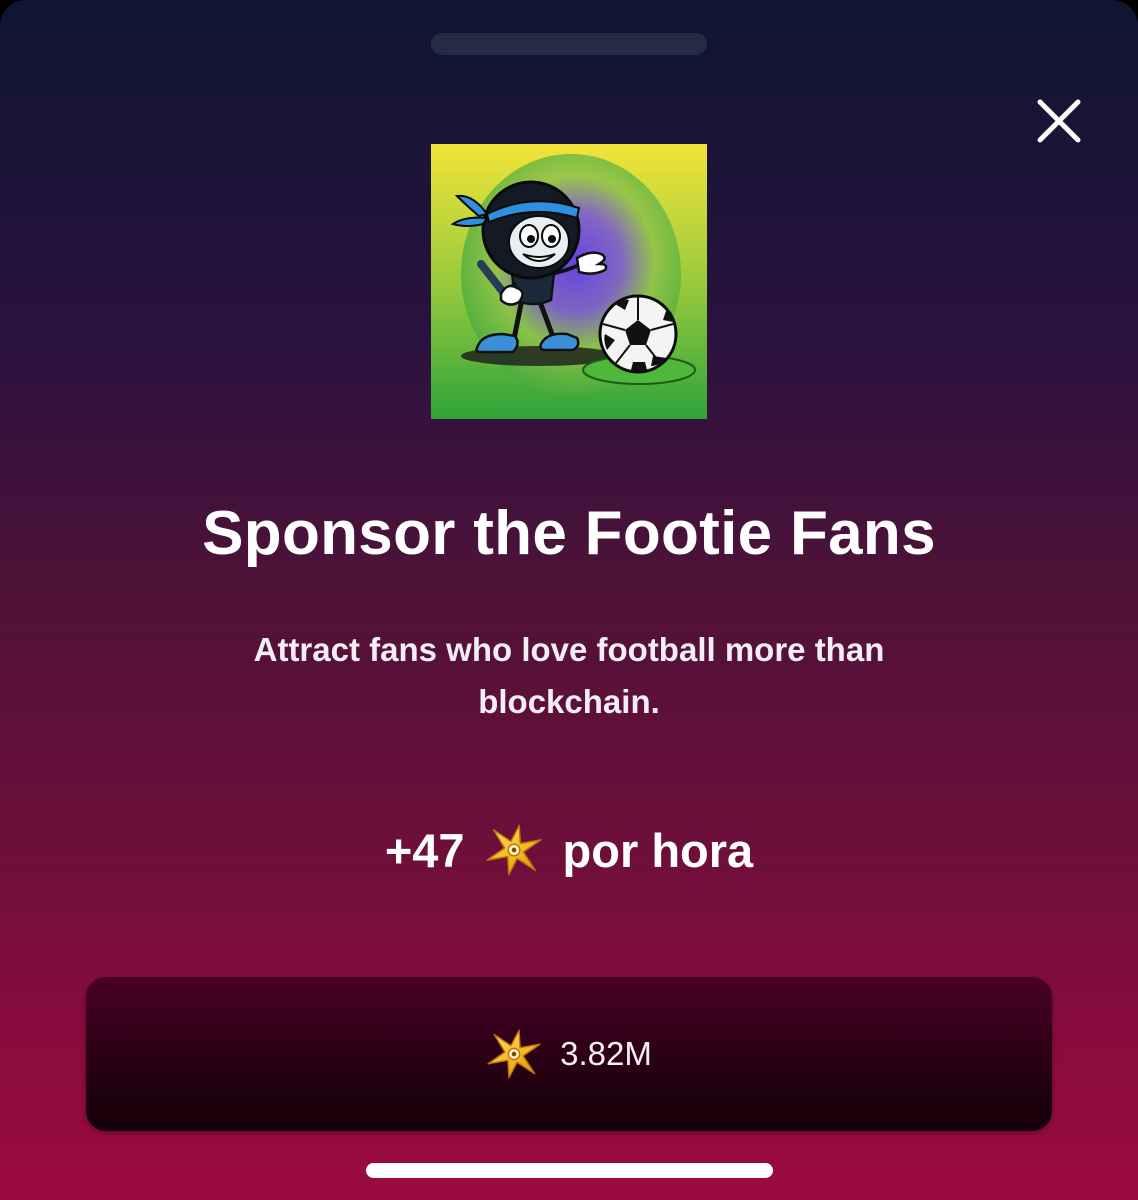  Describe the element at coordinates (569, 281) in the screenshot. I see `ninja-football-artwork` at that location.